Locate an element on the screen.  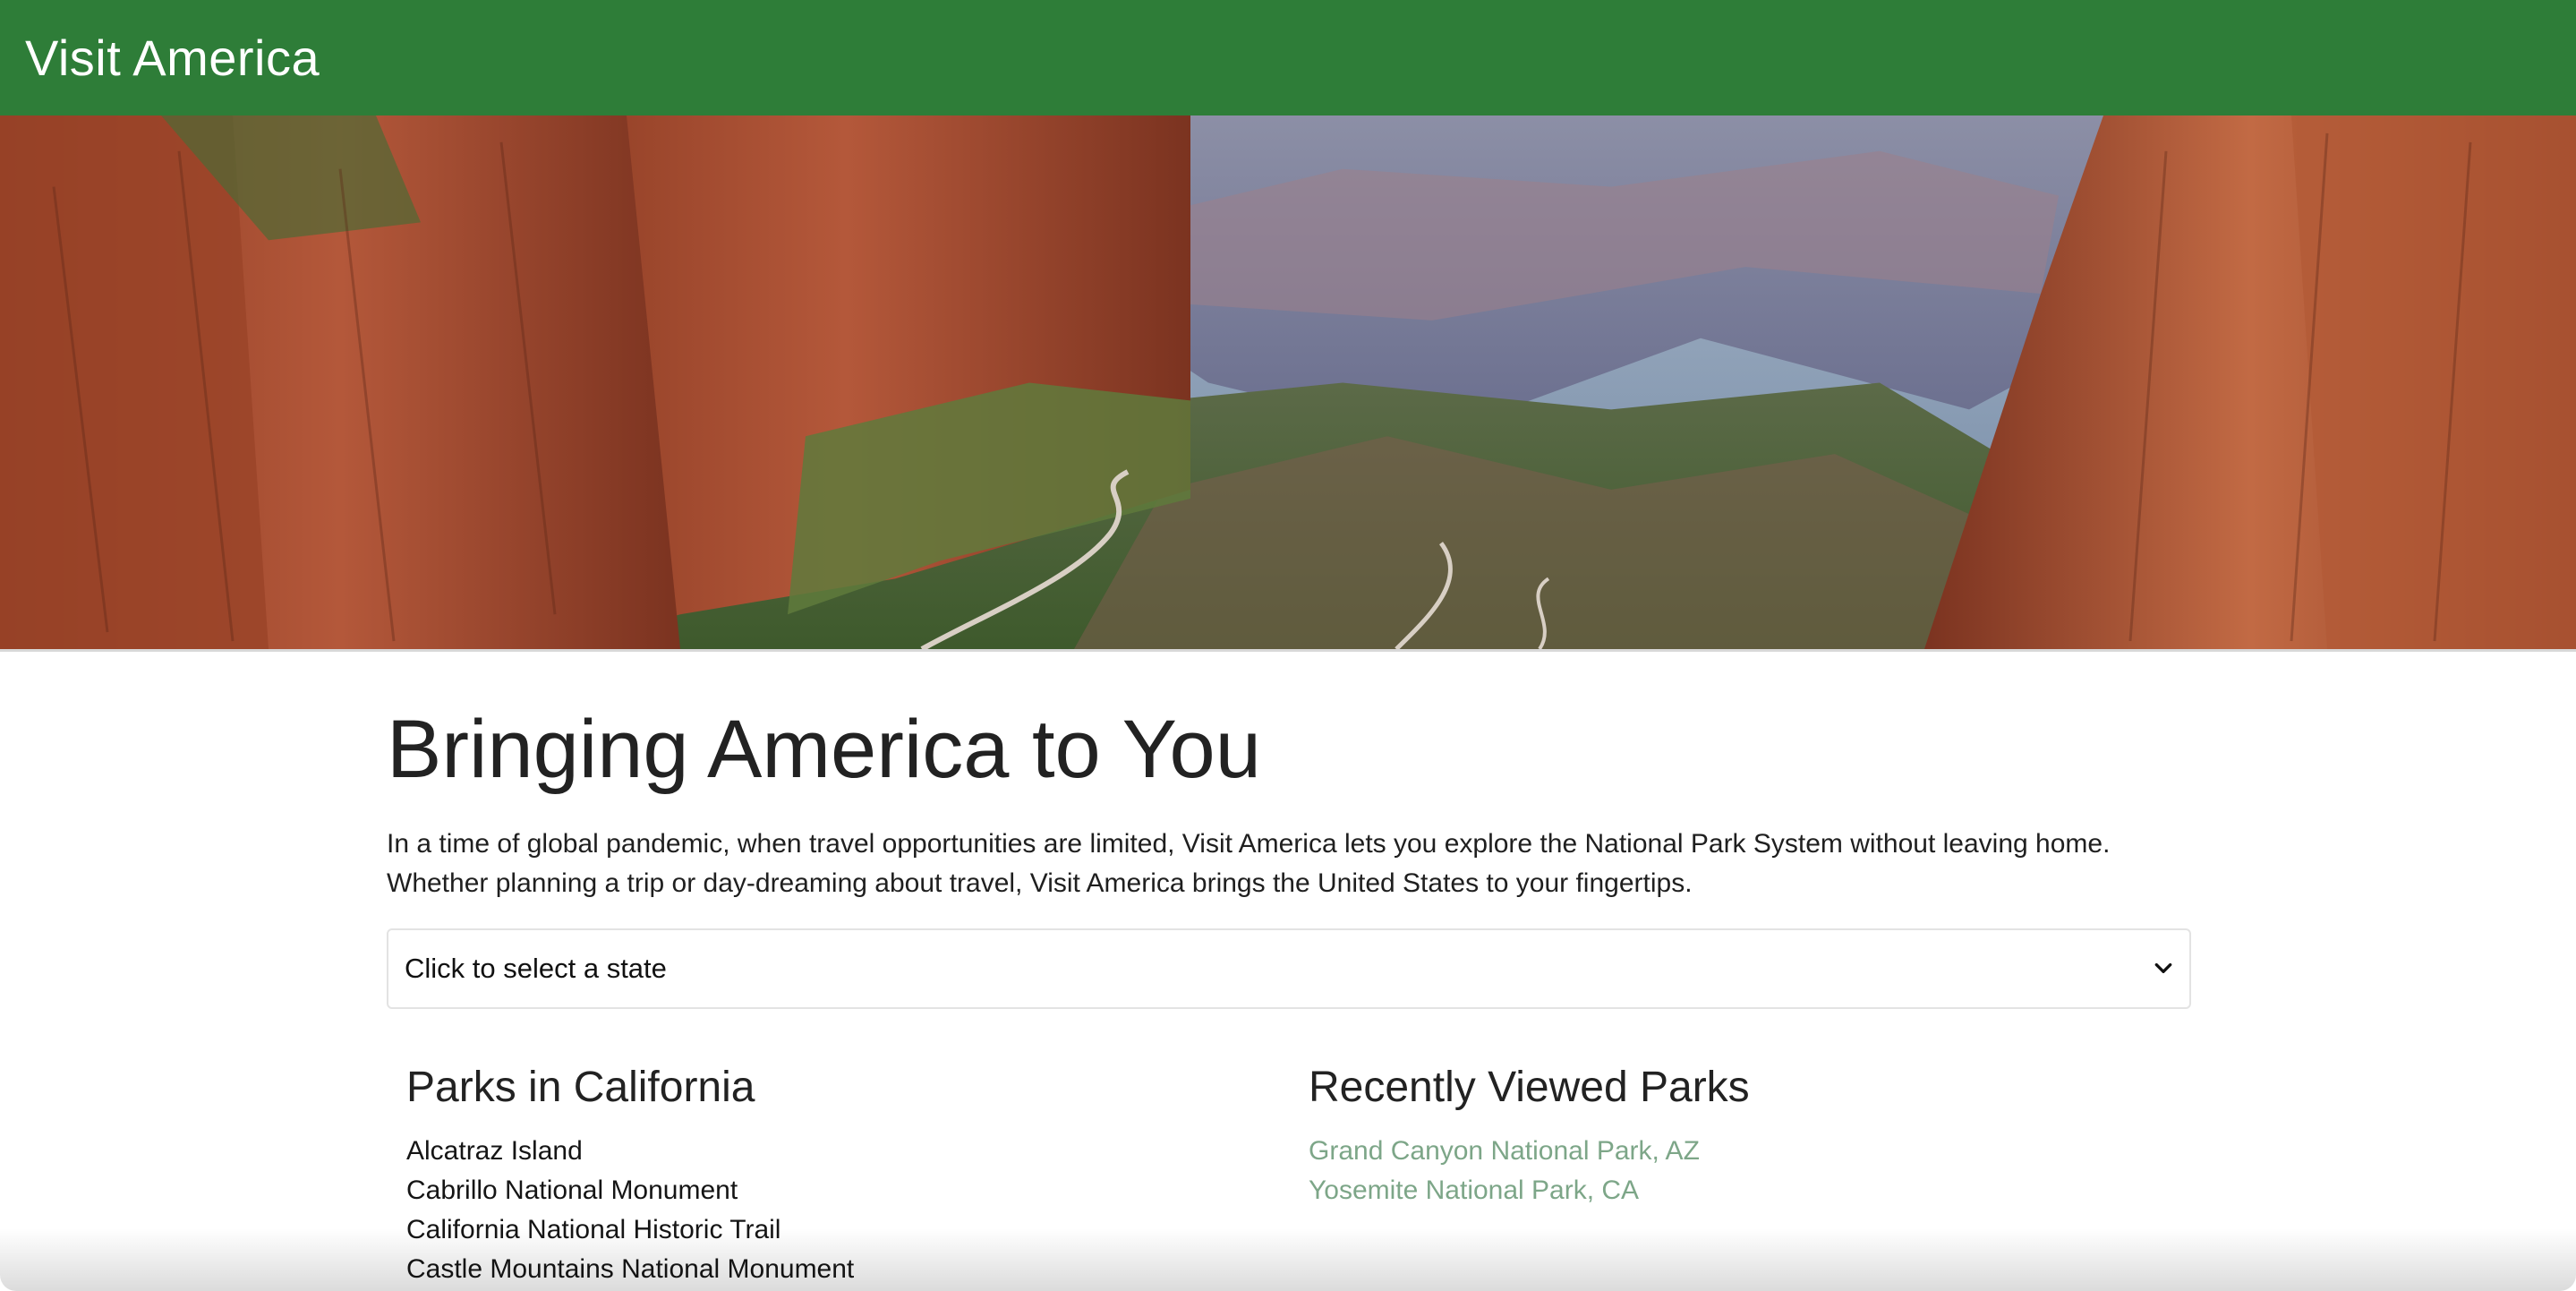
chevron-down-icon is located at coordinates (2163, 968).